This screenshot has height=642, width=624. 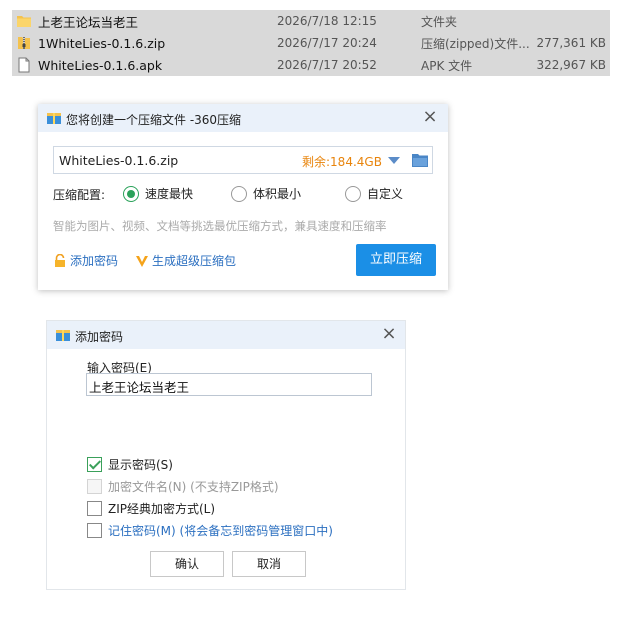 I want to click on ok-button: 确认, so click(x=187, y=564).